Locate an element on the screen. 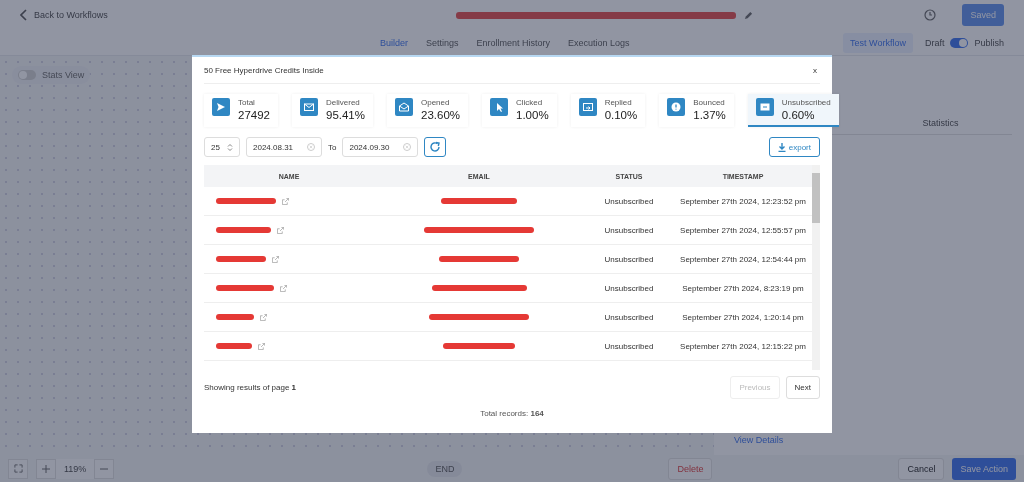 Image resolution: width=1024 pixels, height=482 pixels. page-size-field: 25 is located at coordinates (222, 147).